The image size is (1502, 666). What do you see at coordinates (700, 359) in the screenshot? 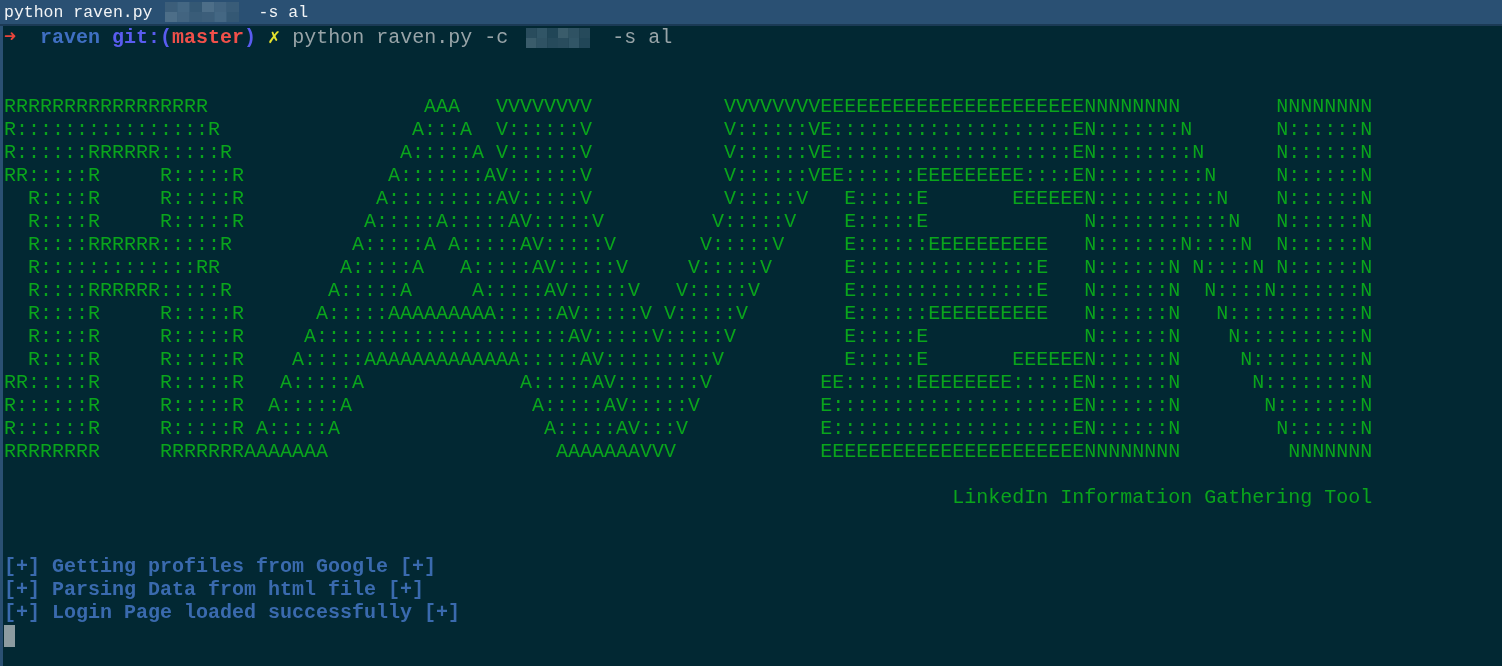
I see `ascii-art-line: R::::R R:::::R A:::::AAAAAAAAAAAAA:::::AV:::::::::V E:::::E EEEEEEN::::::N N:::::::::N` at bounding box center [700, 359].